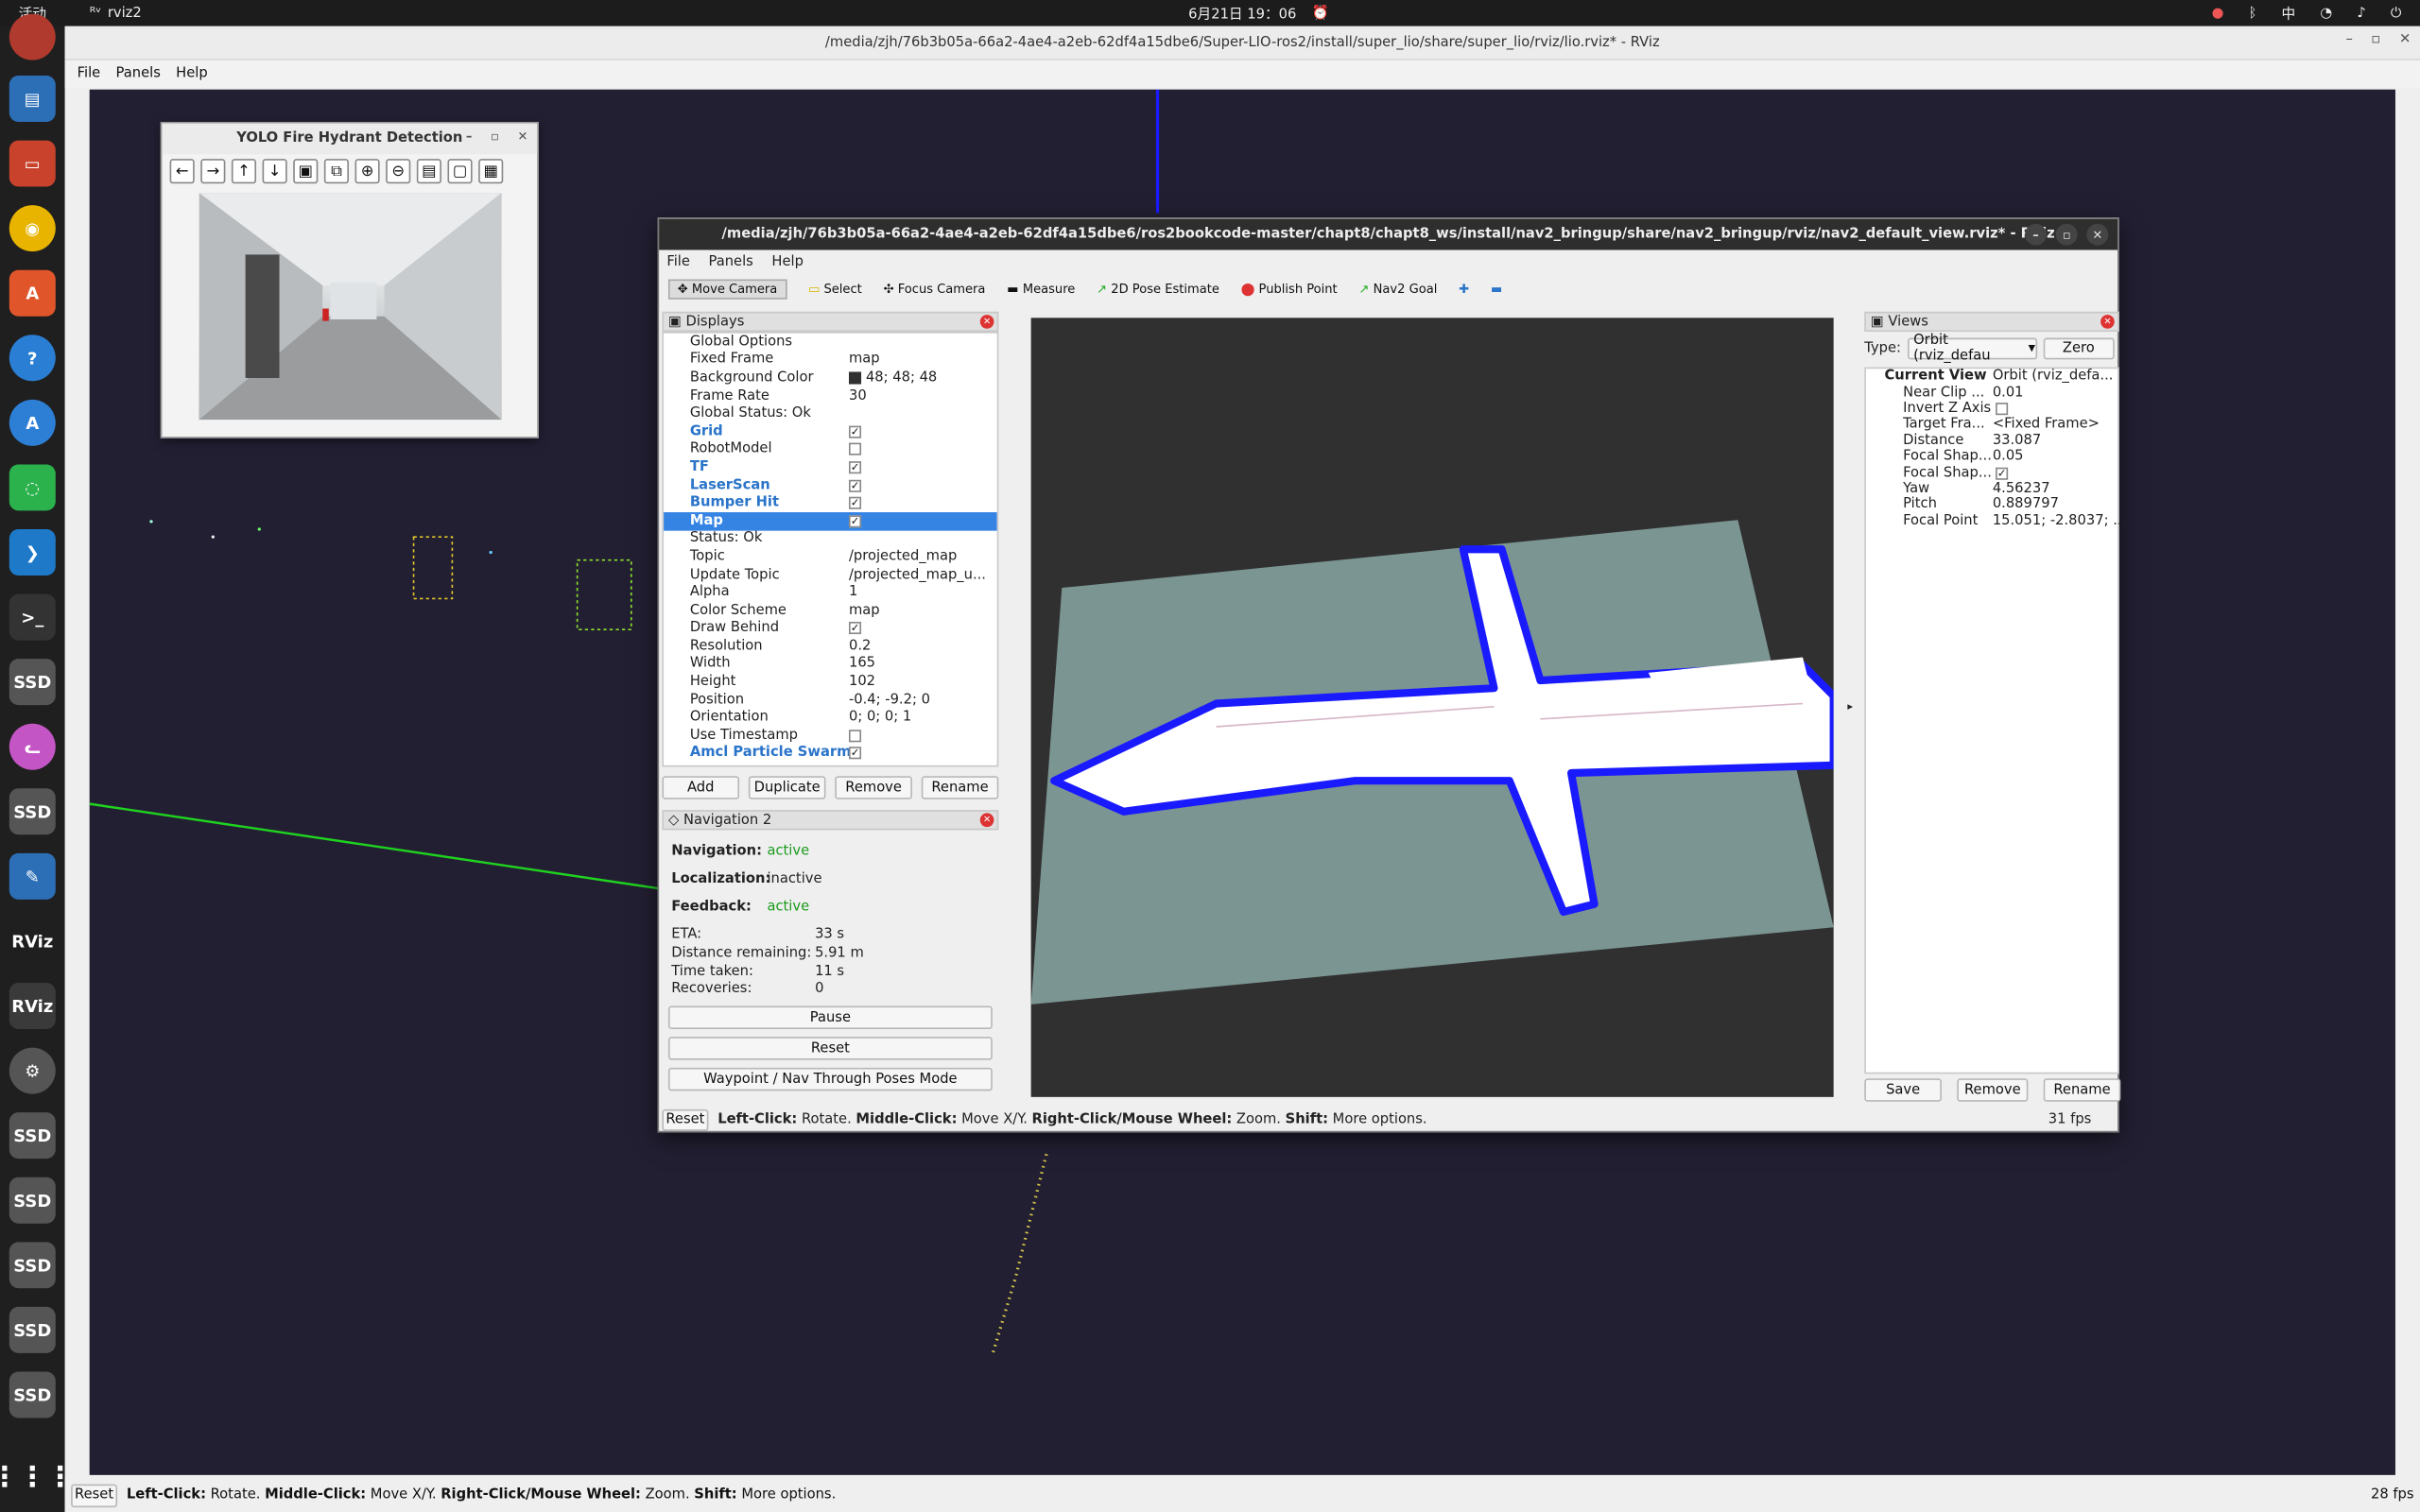 Image resolution: width=2420 pixels, height=1512 pixels. Describe the element at coordinates (830, 1079) in the screenshot. I see `waypoint-mode-button: Waypoint / Nav Through Poses Mode` at that location.